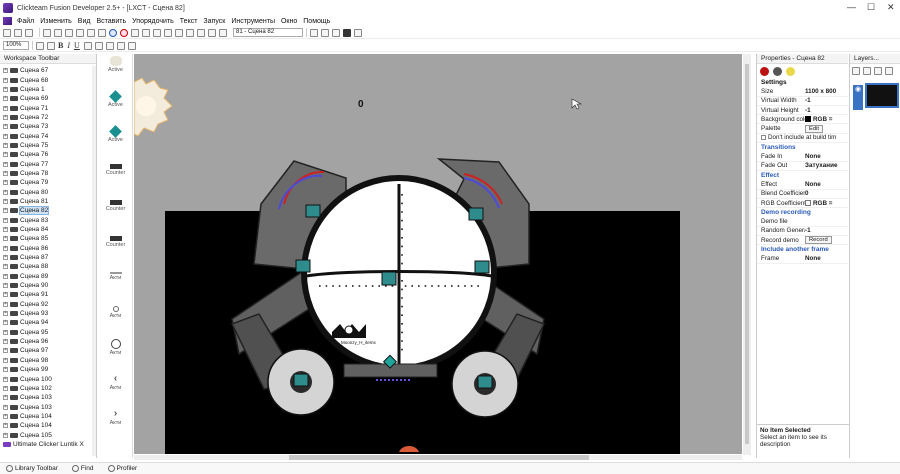 This screenshot has width=900, height=474. Describe the element at coordinates (214, 21) in the screenshot. I see `menu-run: Запуск` at that location.